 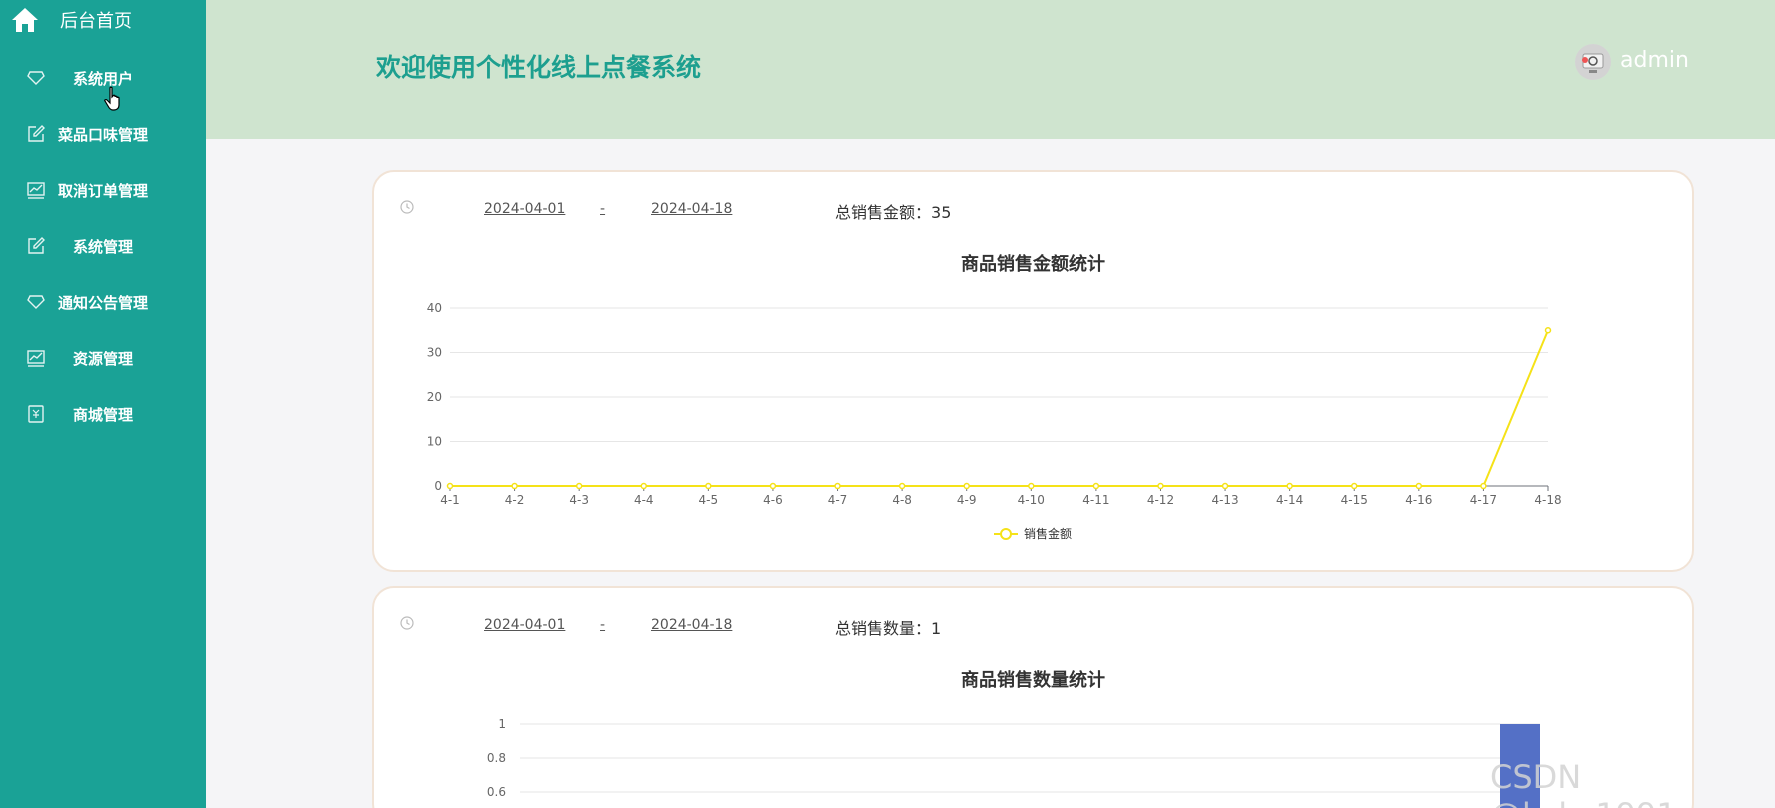 I want to click on x-tick-label: 4-5, so click(x=709, y=500).